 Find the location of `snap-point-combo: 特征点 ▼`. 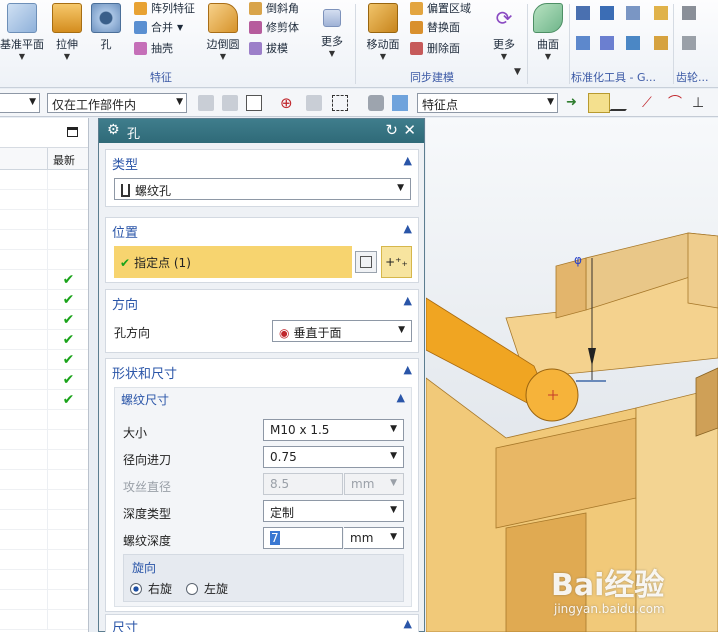

snap-point-combo: 特征点 ▼ is located at coordinates (487, 103).